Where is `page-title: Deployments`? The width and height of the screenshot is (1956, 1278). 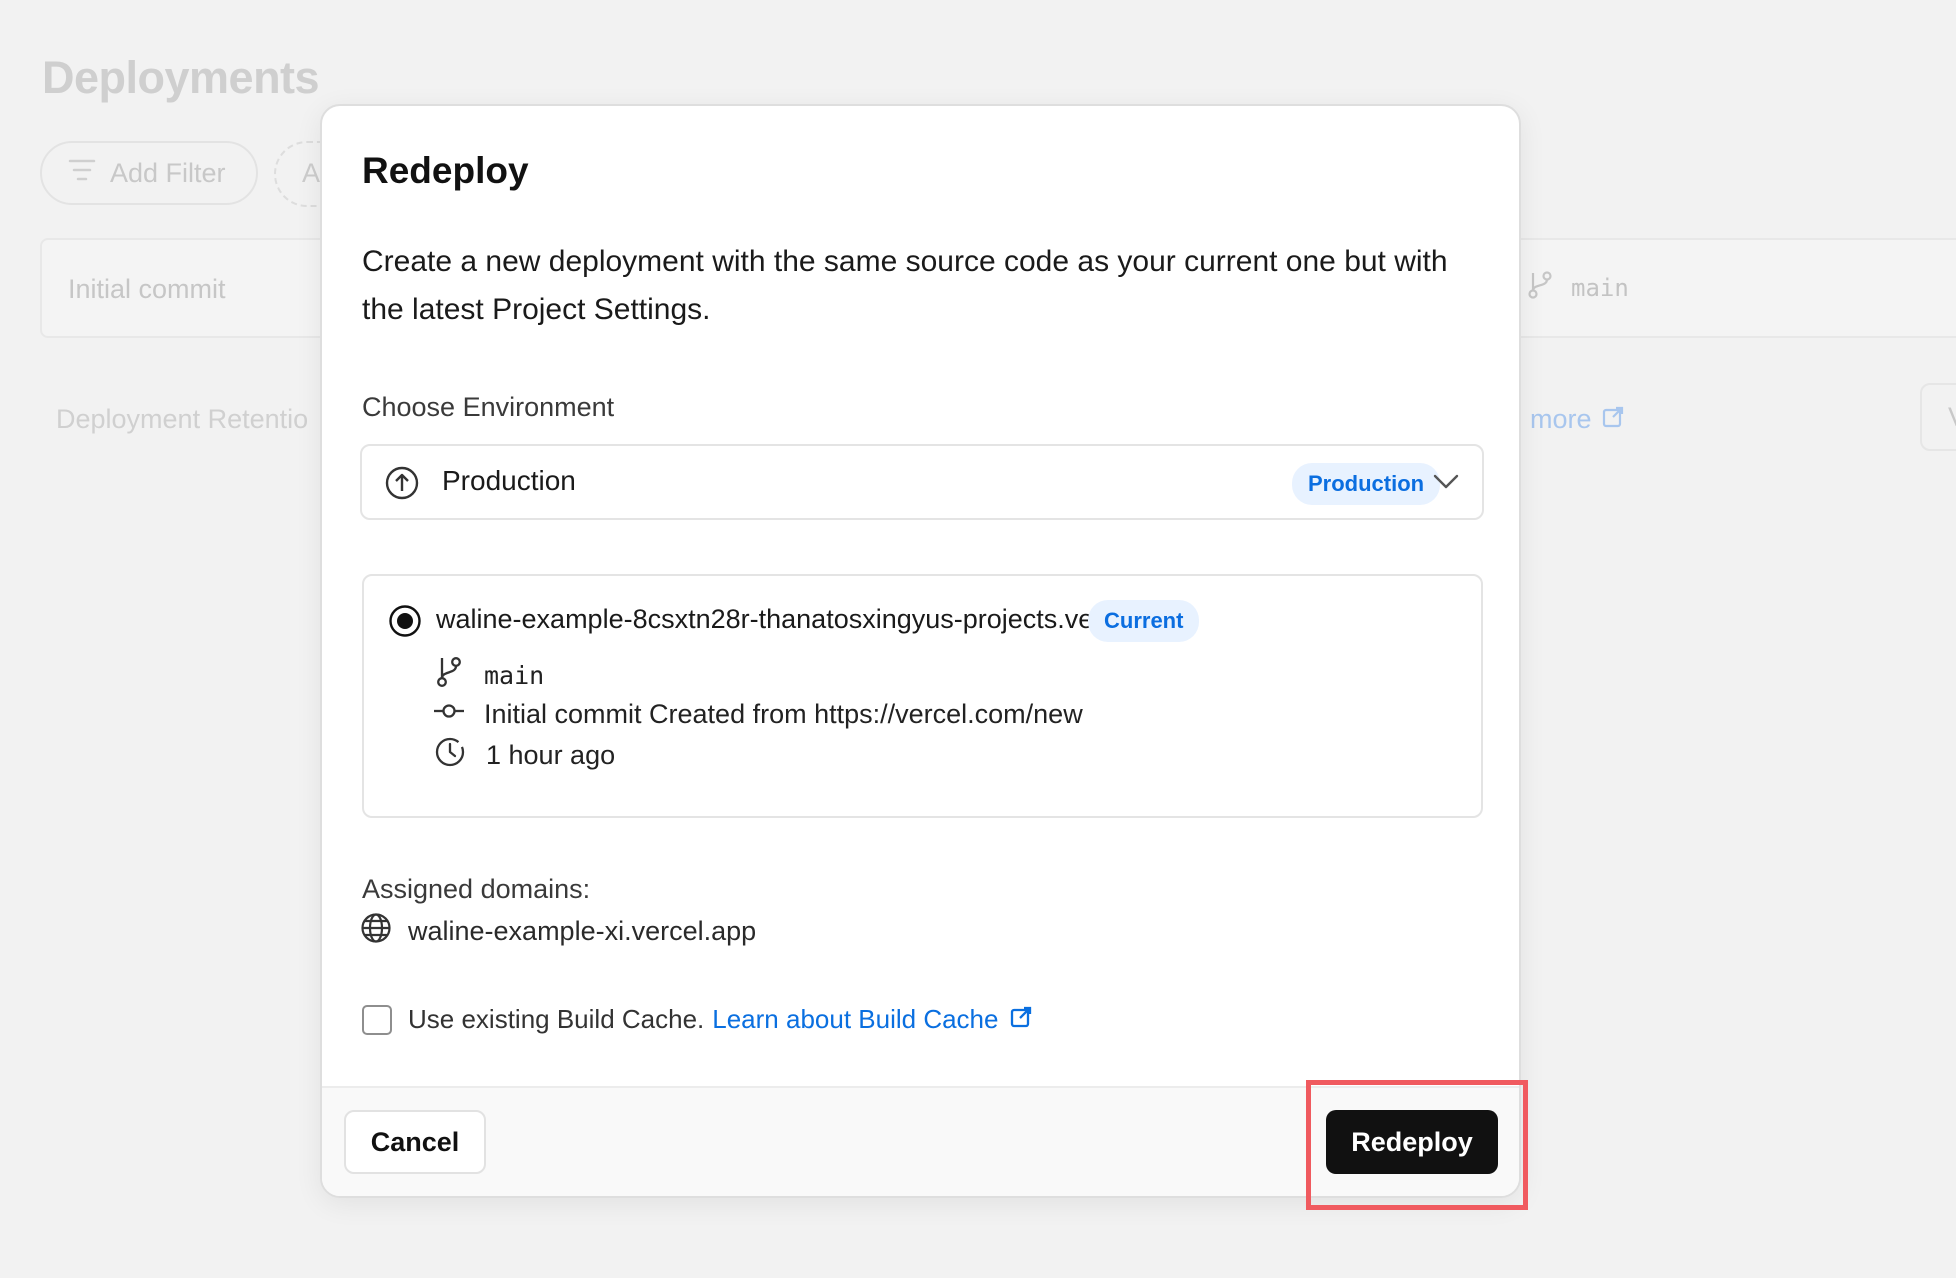 page-title: Deployments is located at coordinates (181, 77).